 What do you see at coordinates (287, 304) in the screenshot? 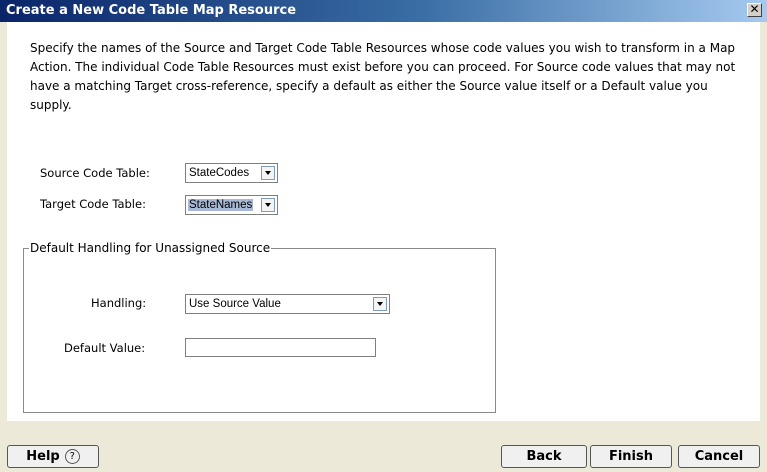
I see `handling-dropdown: Use Source Value` at bounding box center [287, 304].